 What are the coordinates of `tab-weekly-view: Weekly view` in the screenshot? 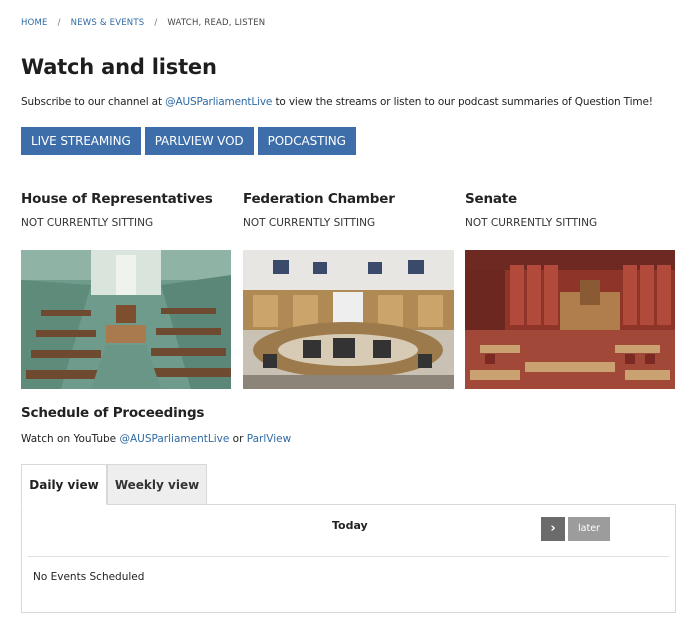 It's located at (157, 484).